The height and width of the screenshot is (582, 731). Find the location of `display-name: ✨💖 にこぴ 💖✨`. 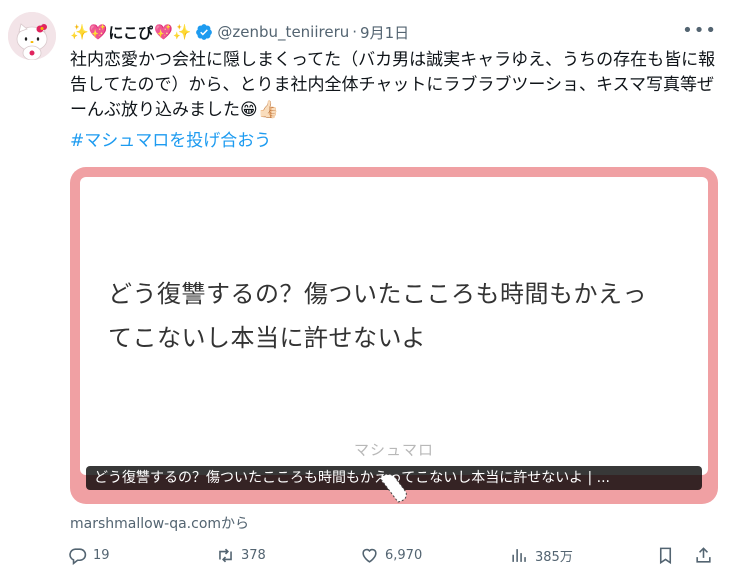

display-name: ✨💖 にこぴ 💖✨ is located at coordinates (130, 32).